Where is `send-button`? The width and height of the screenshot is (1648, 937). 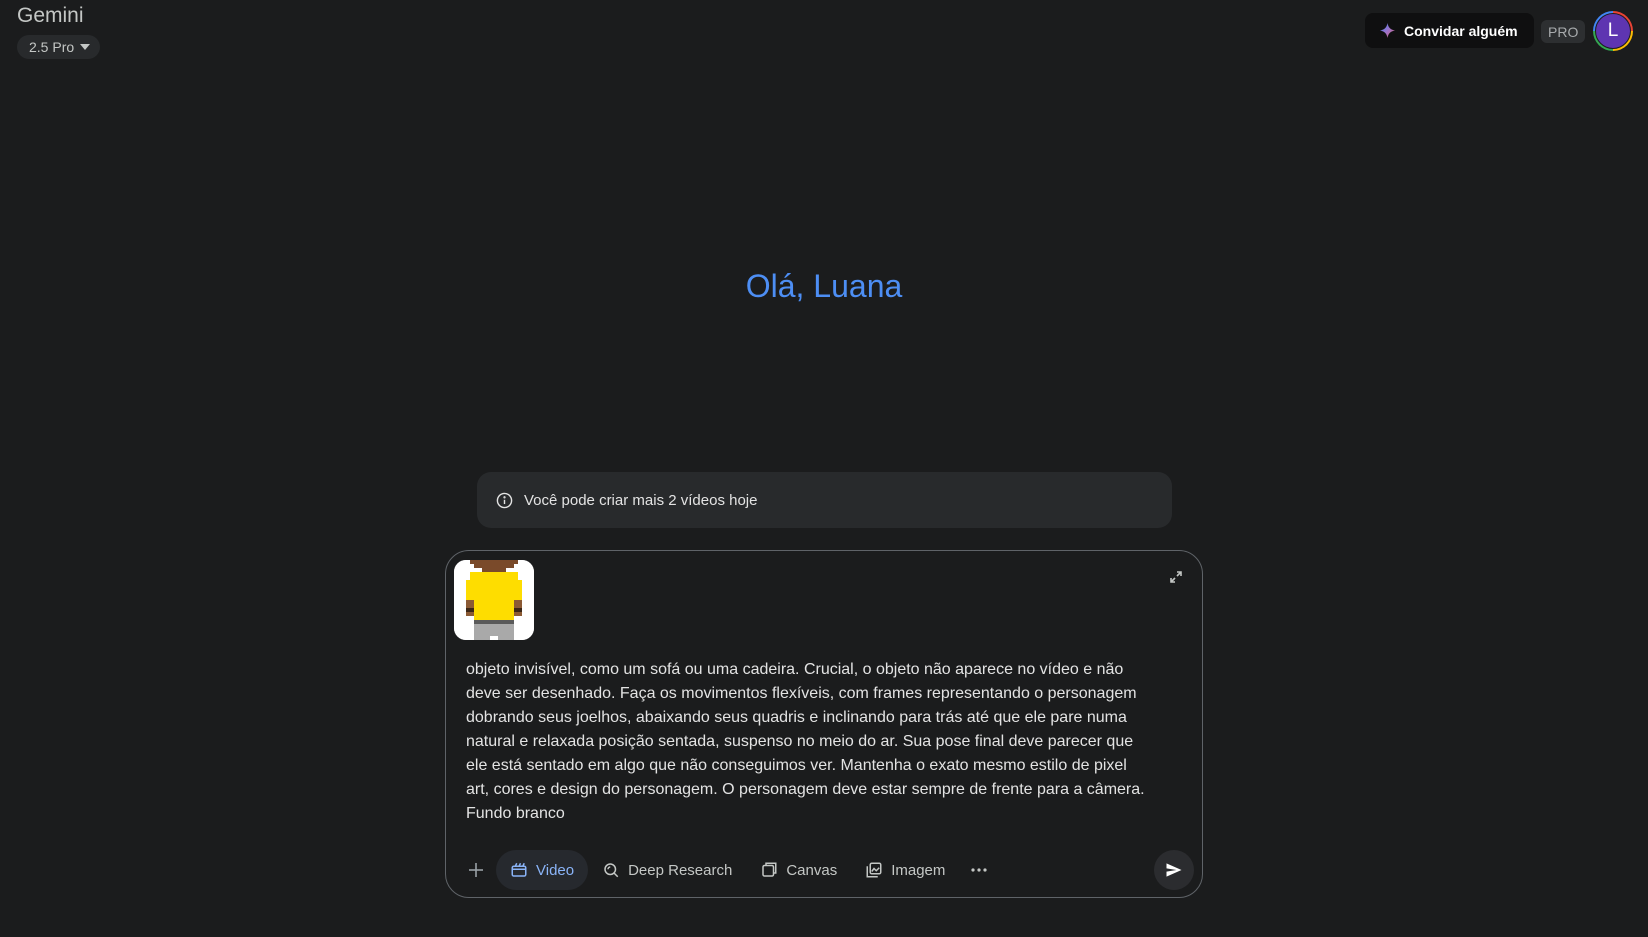 send-button is located at coordinates (1174, 870).